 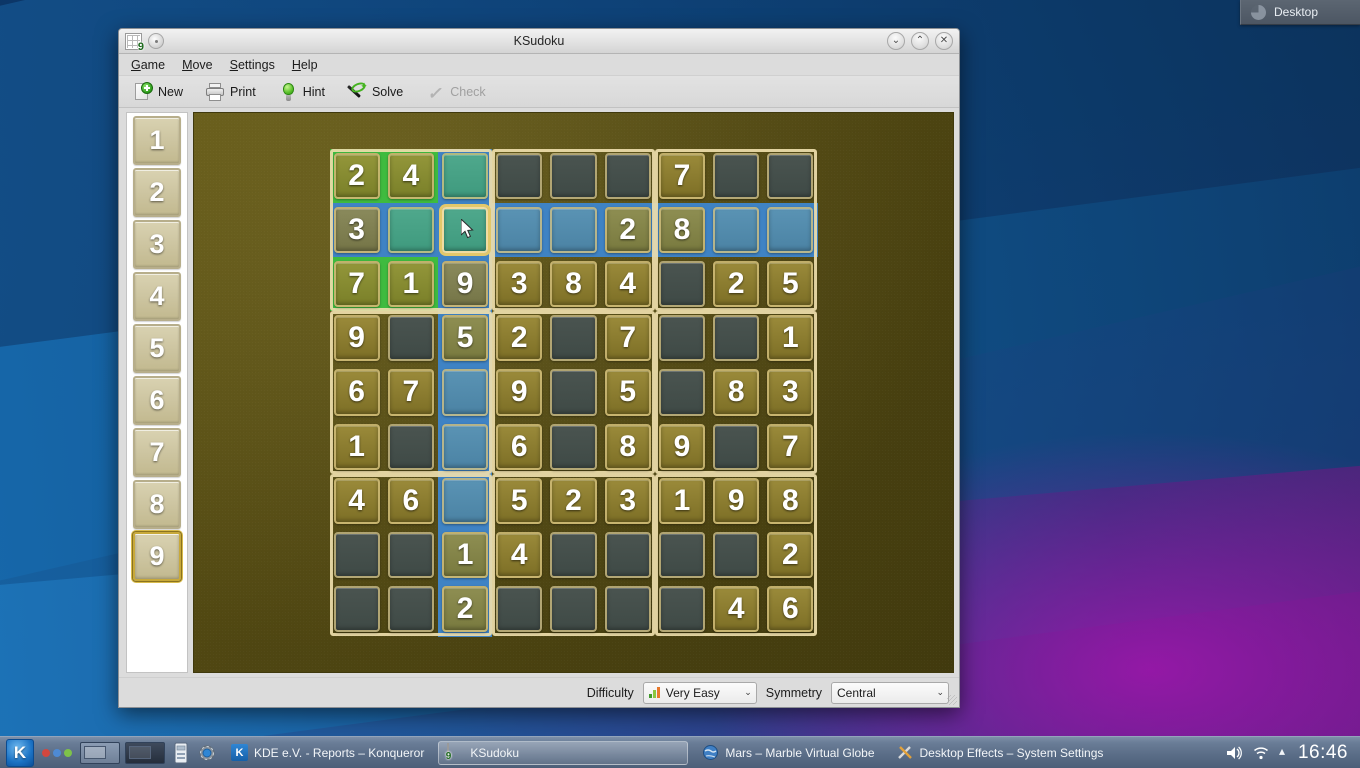 What do you see at coordinates (305, 65) in the screenshot?
I see `menu-help: Help` at bounding box center [305, 65].